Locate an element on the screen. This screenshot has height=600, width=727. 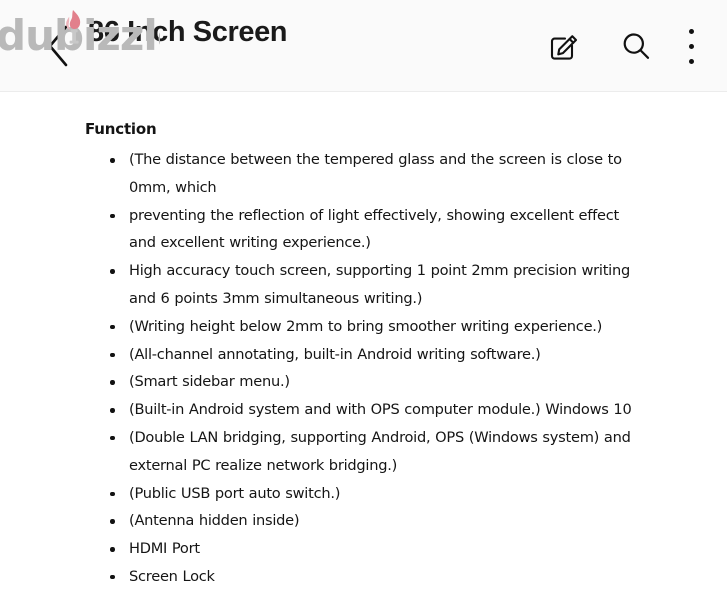
more-icon is located at coordinates (691, 46).